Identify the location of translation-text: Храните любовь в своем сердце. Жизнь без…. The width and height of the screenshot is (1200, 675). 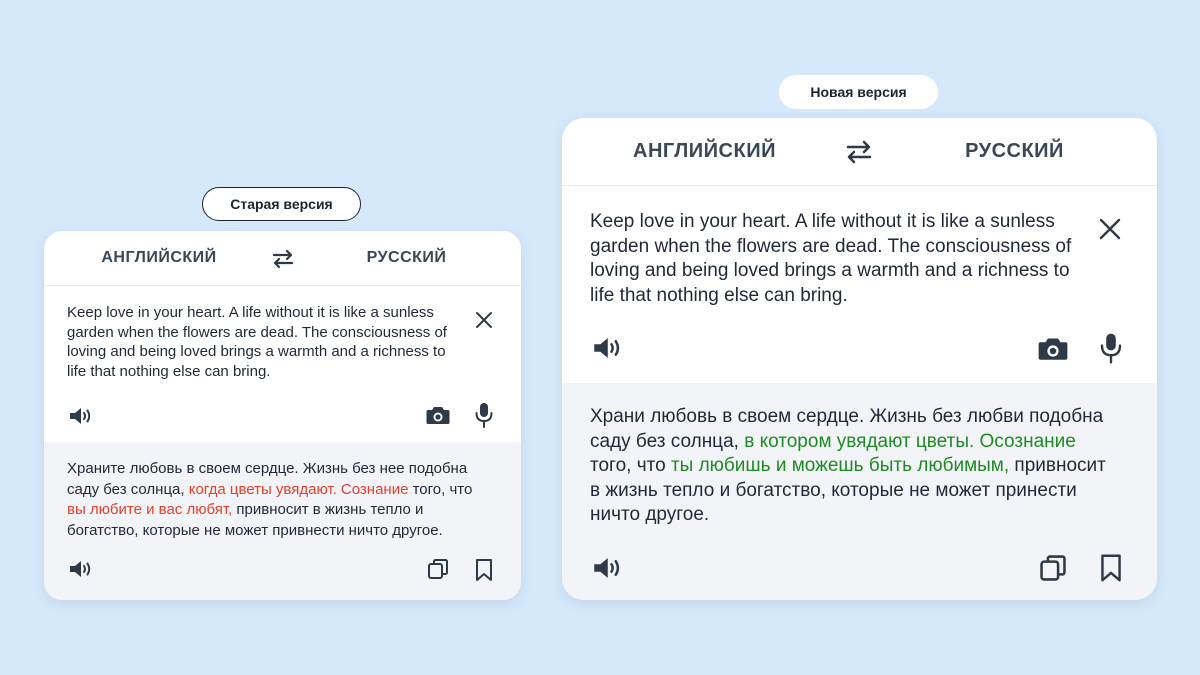
(277, 500).